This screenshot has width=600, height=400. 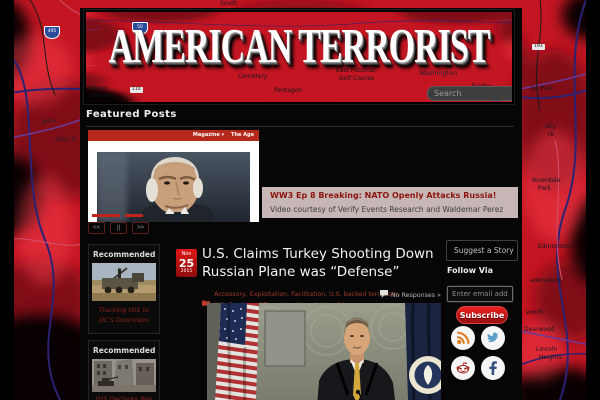 What do you see at coordinates (550, 357) in the screenshot?
I see `map-label: Heights` at bounding box center [550, 357].